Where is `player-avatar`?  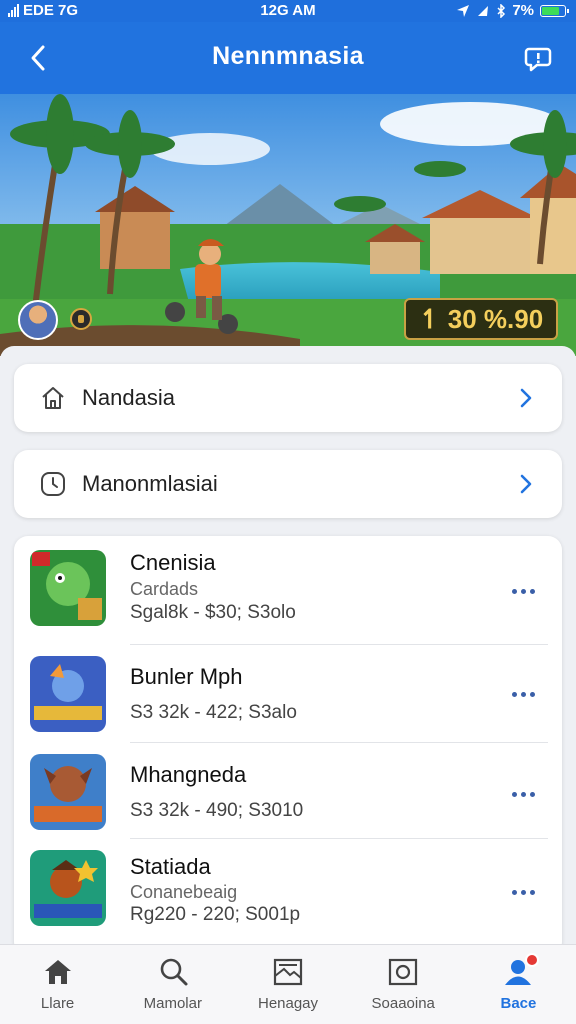 player-avatar is located at coordinates (38, 320).